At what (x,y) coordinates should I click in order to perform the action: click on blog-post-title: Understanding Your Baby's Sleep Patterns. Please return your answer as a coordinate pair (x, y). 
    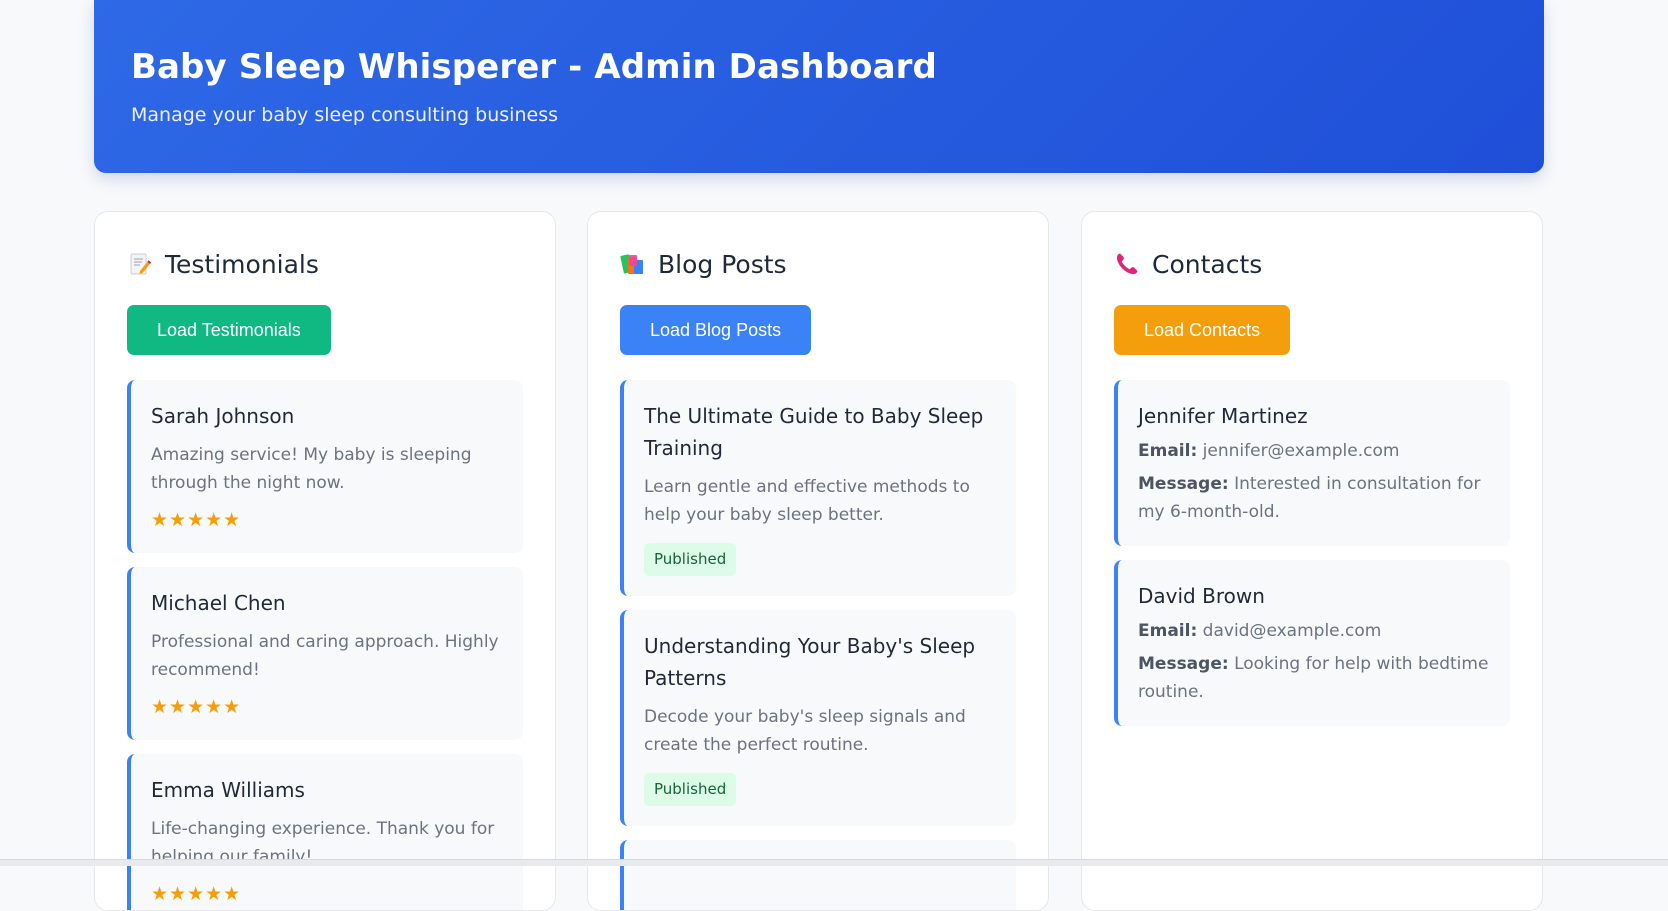
    Looking at the image, I should click on (810, 662).